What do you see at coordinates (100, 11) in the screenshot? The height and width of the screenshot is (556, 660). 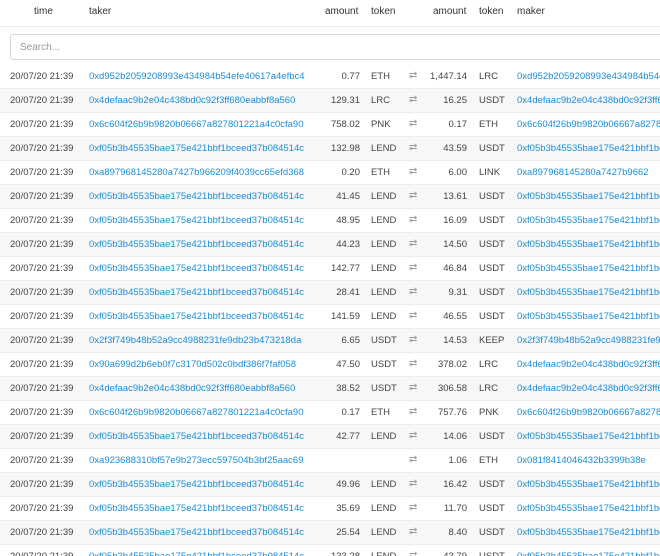 I see `column-header-taker: taker` at bounding box center [100, 11].